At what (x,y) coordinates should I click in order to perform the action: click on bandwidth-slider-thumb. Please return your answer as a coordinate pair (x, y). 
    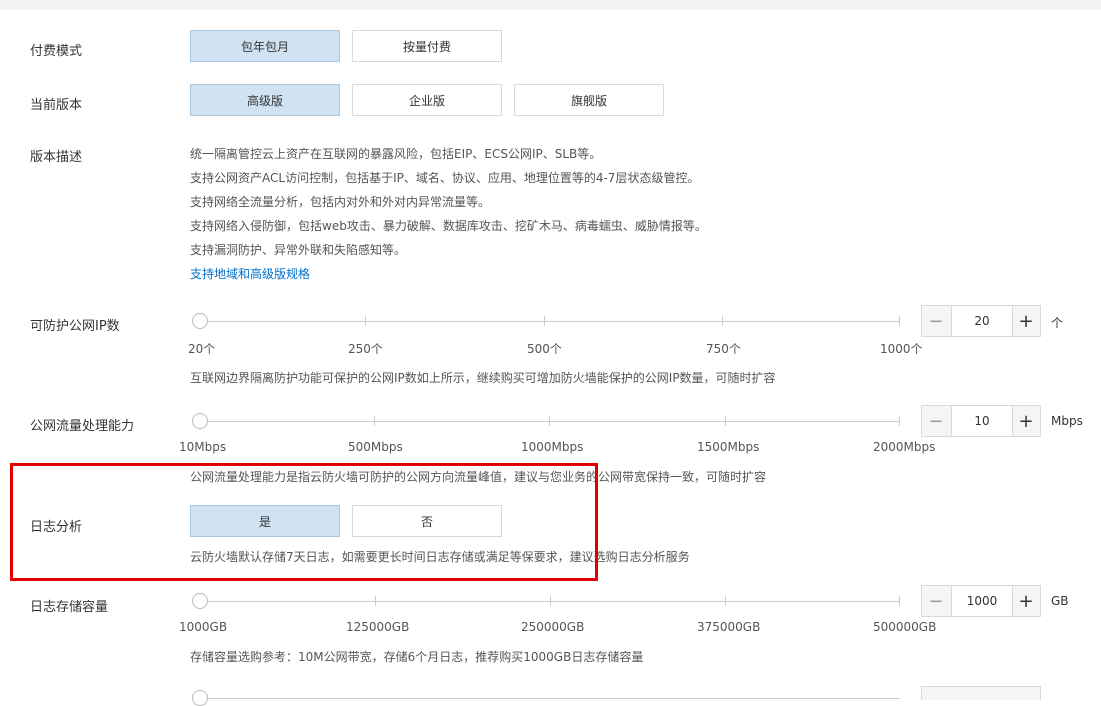
    Looking at the image, I should click on (200, 421).